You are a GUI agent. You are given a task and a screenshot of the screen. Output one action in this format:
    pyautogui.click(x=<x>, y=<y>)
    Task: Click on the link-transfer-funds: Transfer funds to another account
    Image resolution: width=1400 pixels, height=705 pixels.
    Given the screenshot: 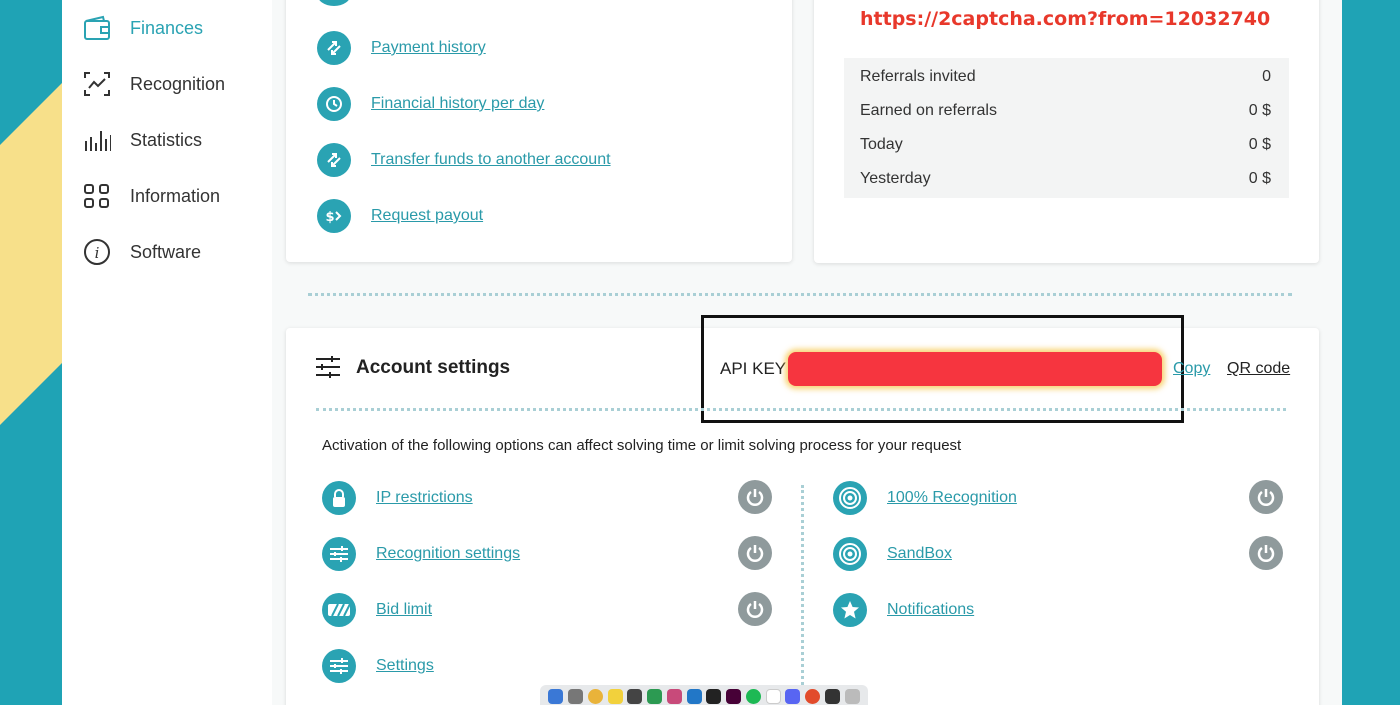 What is the action you would take?
    pyautogui.click(x=464, y=160)
    